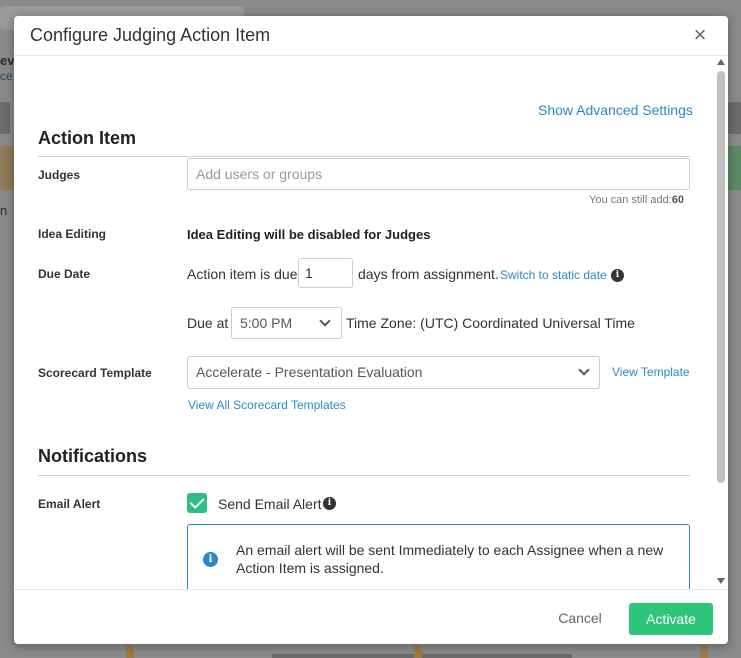 The image size is (741, 658). What do you see at coordinates (242, 274) in the screenshot?
I see `due-prefix-text: Action item is due` at bounding box center [242, 274].